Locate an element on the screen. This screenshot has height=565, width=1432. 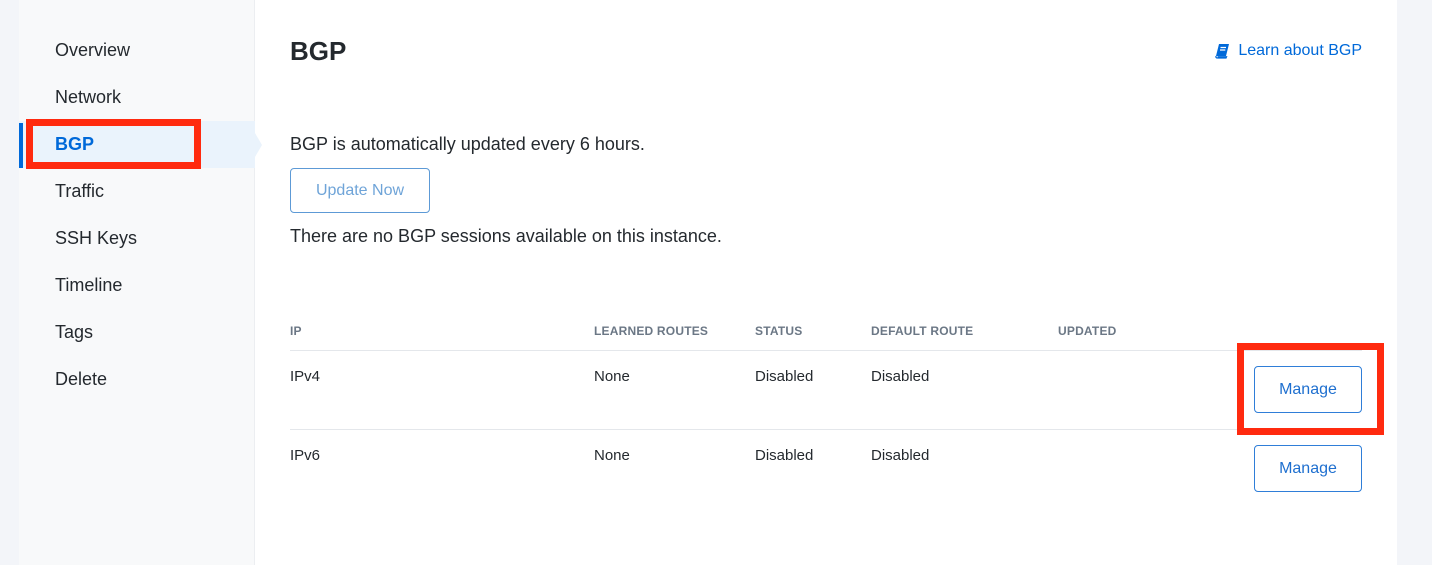
header-divider is located at coordinates (826, 350).